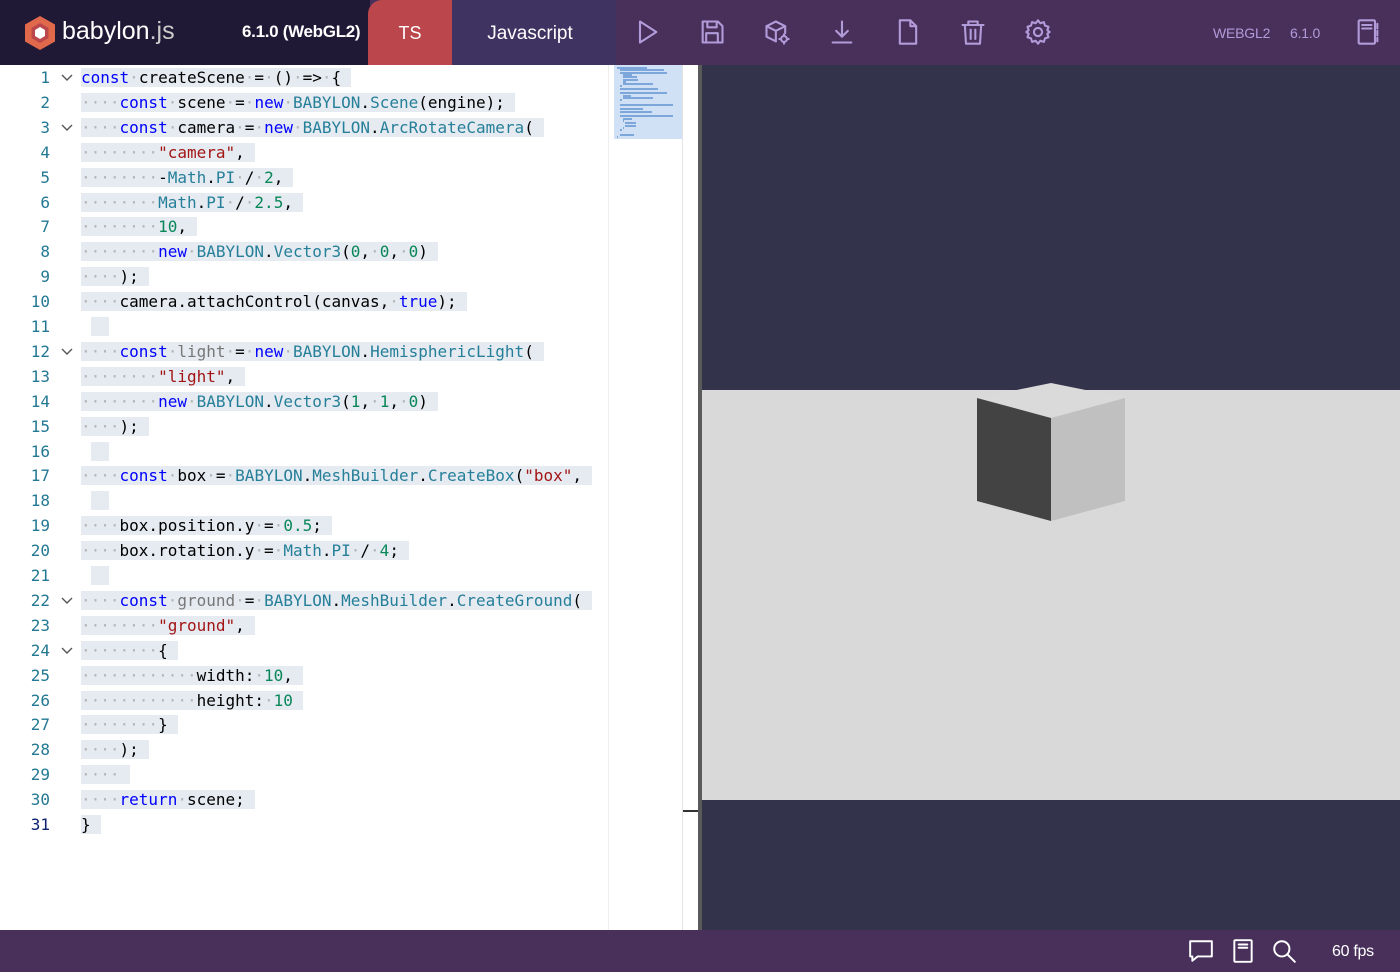 This screenshot has height=972, width=1400. I want to click on logo-name: babylon, so click(106, 31).